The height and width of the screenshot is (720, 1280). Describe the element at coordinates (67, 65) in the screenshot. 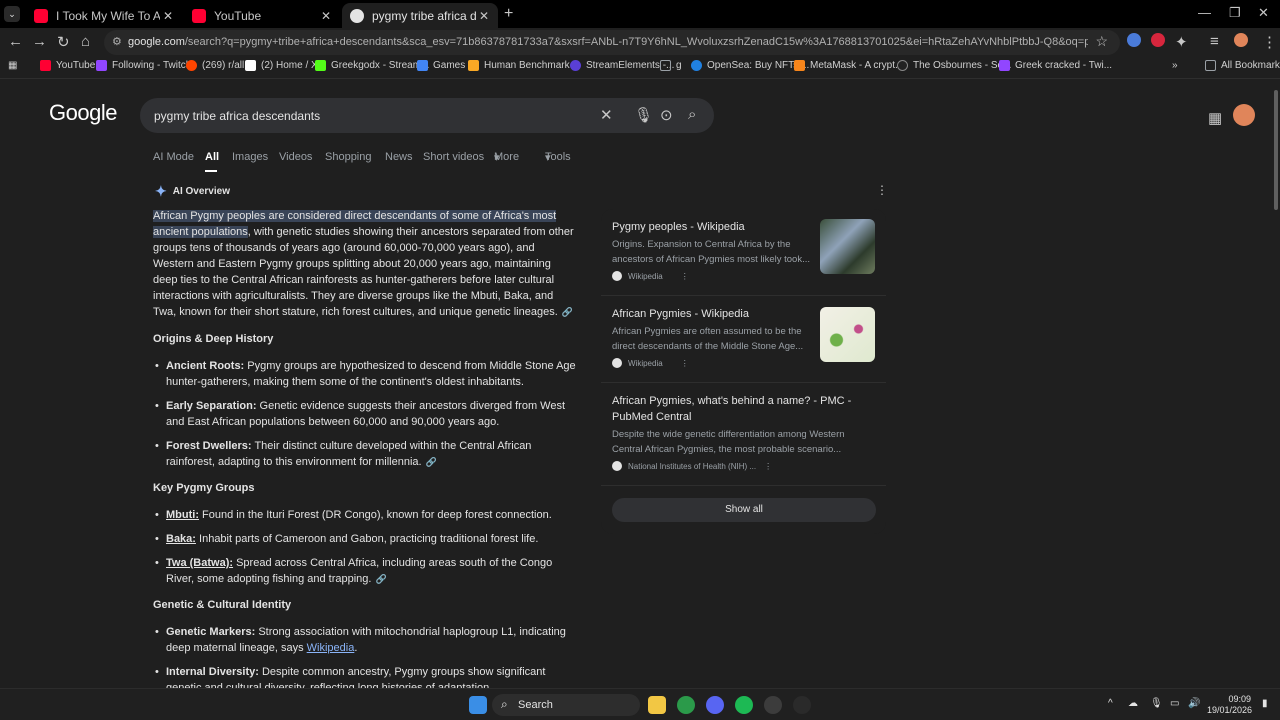

I see `bookmark-youtube: YouTube` at that location.